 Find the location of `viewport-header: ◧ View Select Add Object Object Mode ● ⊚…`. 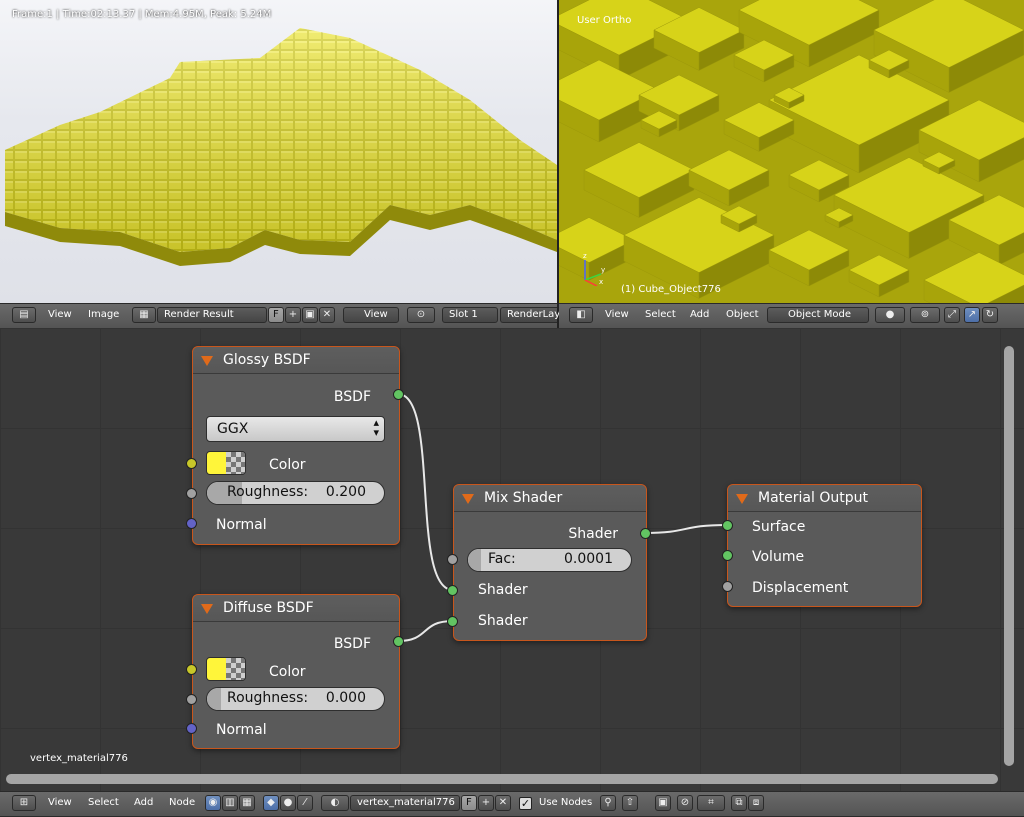

viewport-header: ◧ View Select Add Object Object Mode ● ⊚… is located at coordinates (791, 316).